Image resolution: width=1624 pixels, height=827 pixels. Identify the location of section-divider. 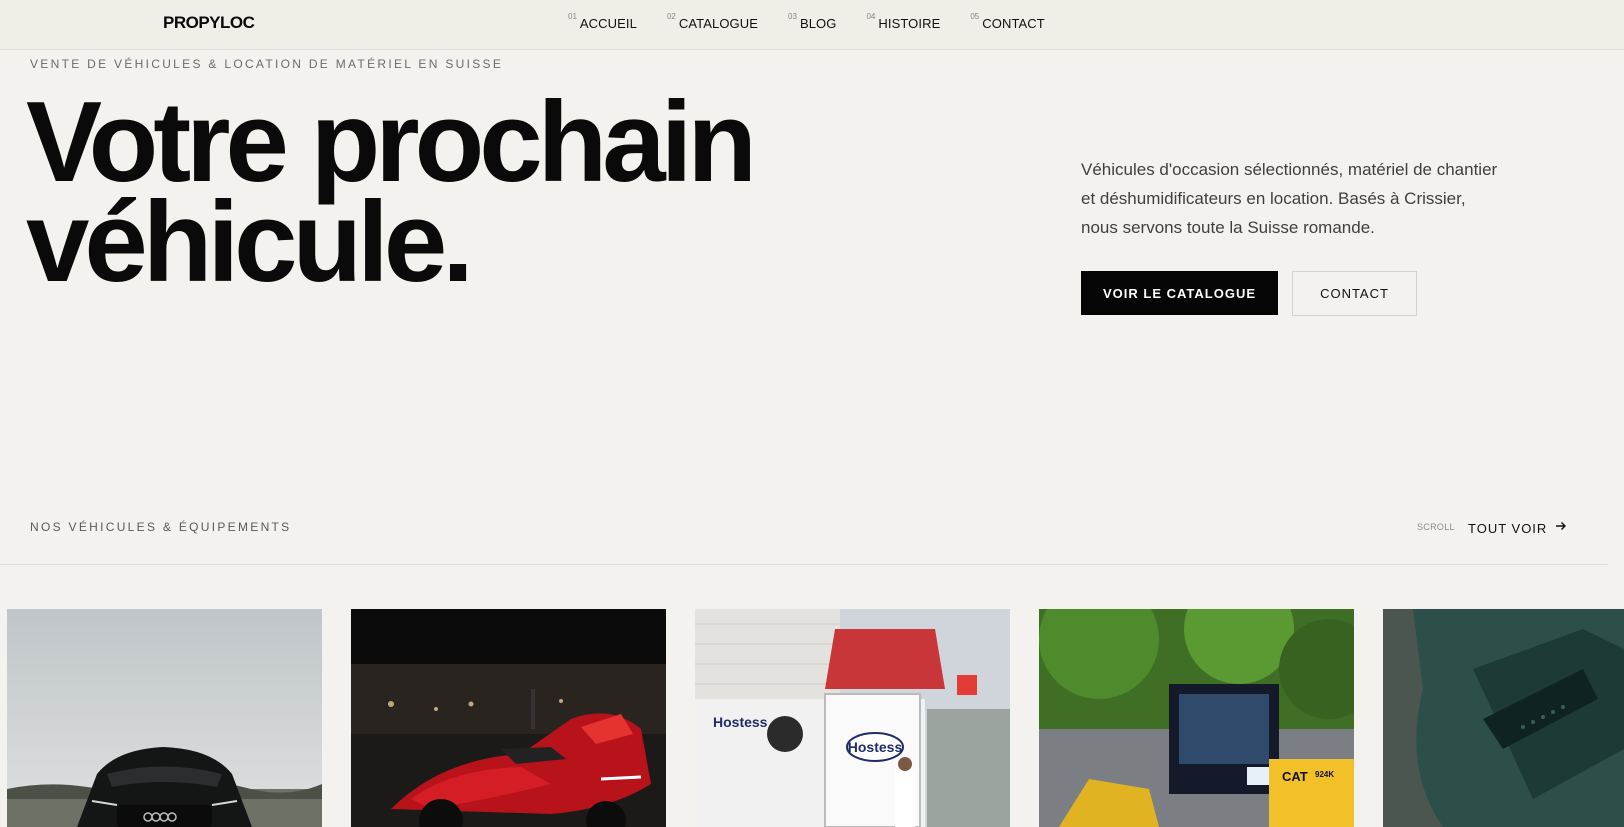
(804, 564).